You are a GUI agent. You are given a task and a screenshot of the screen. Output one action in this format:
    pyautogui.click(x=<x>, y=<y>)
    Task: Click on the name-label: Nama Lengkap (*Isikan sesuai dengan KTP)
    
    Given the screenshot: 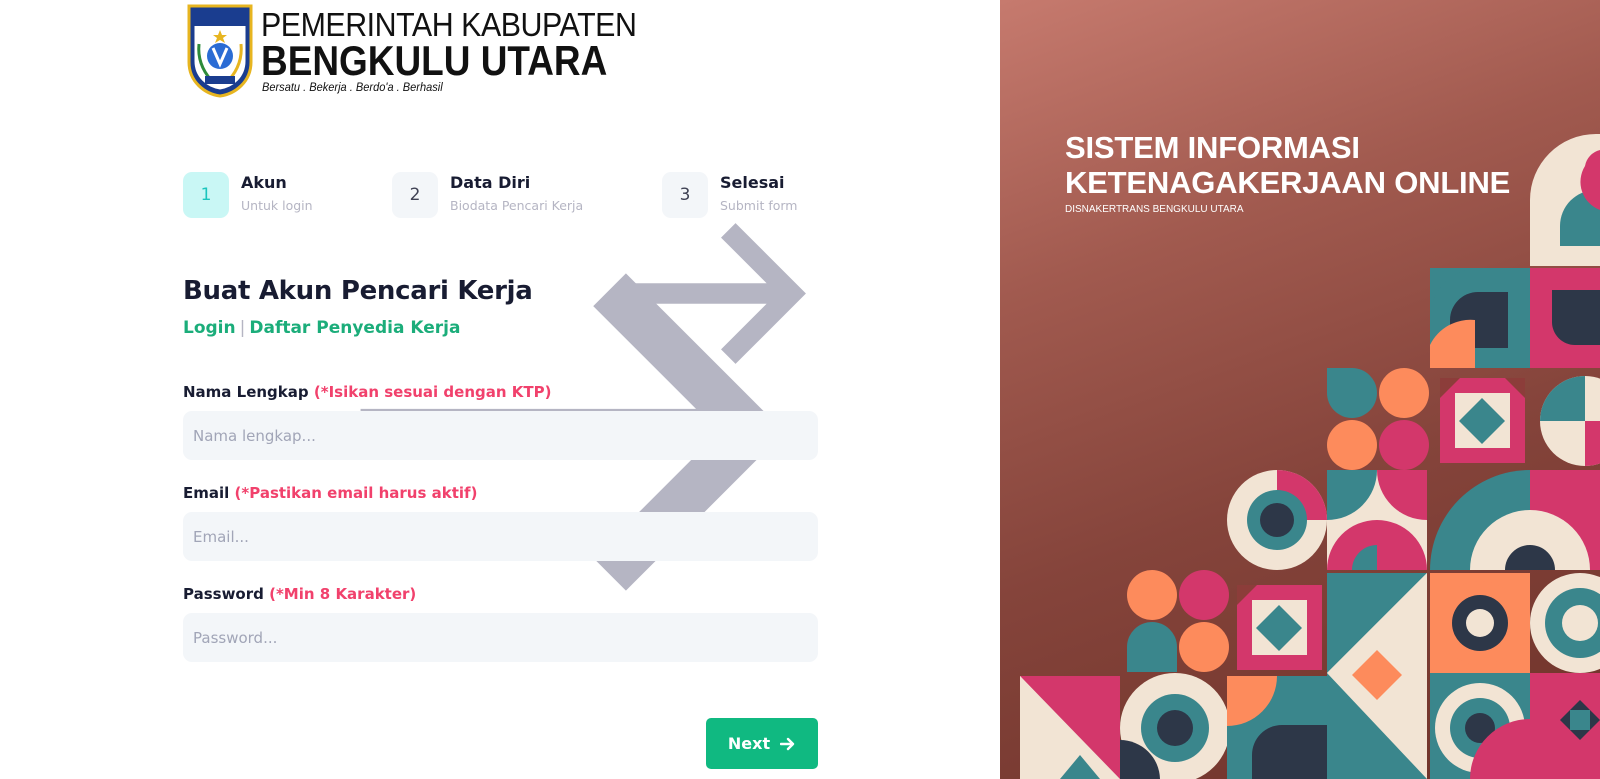 What is the action you would take?
    pyautogui.click(x=367, y=392)
    